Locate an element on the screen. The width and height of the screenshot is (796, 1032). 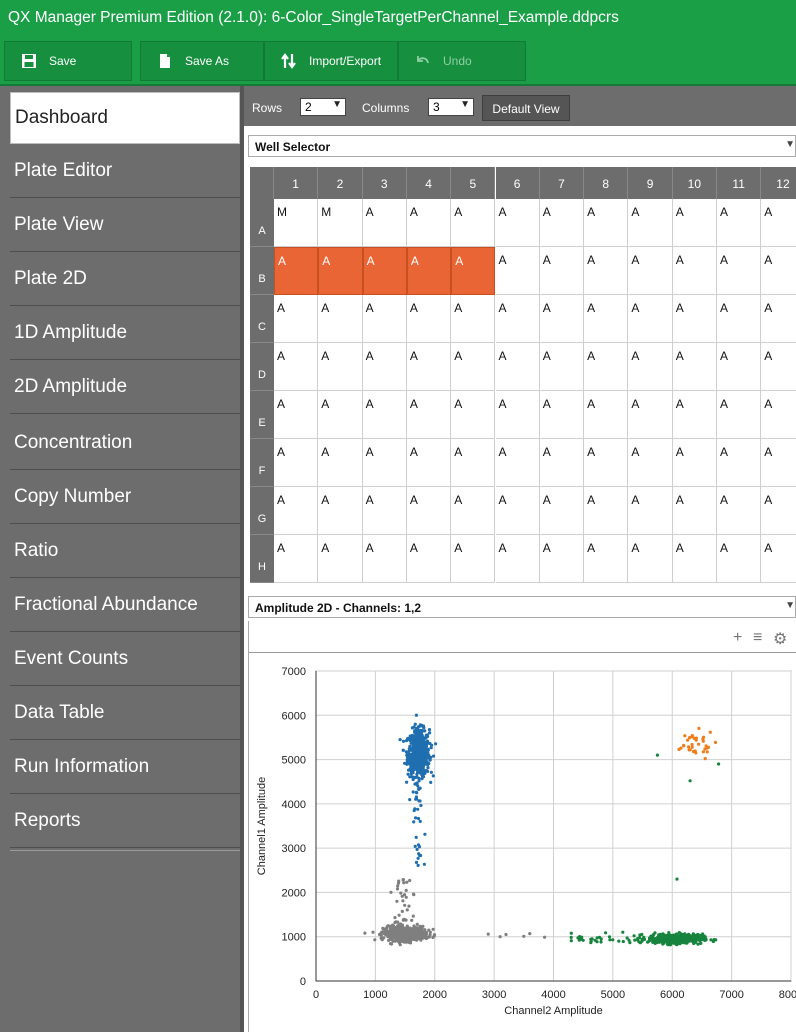
undo-button: Undo is located at coordinates (462, 61).